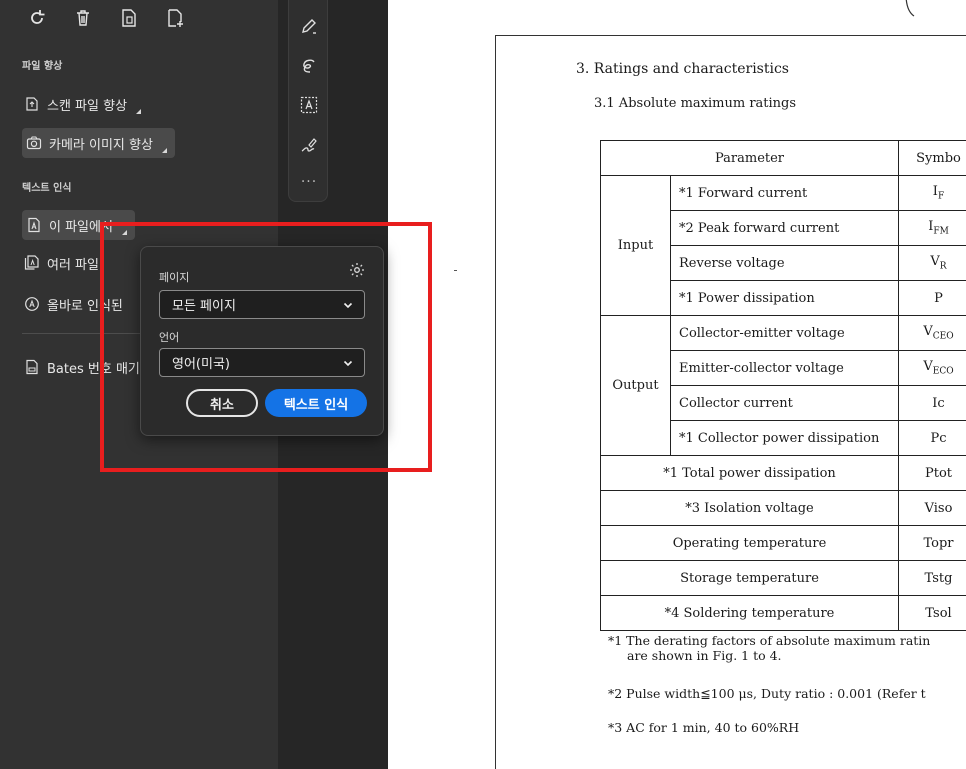 The width and height of the screenshot is (966, 769). What do you see at coordinates (262, 304) in the screenshot?
I see `pages-select: 모든 페이지` at bounding box center [262, 304].